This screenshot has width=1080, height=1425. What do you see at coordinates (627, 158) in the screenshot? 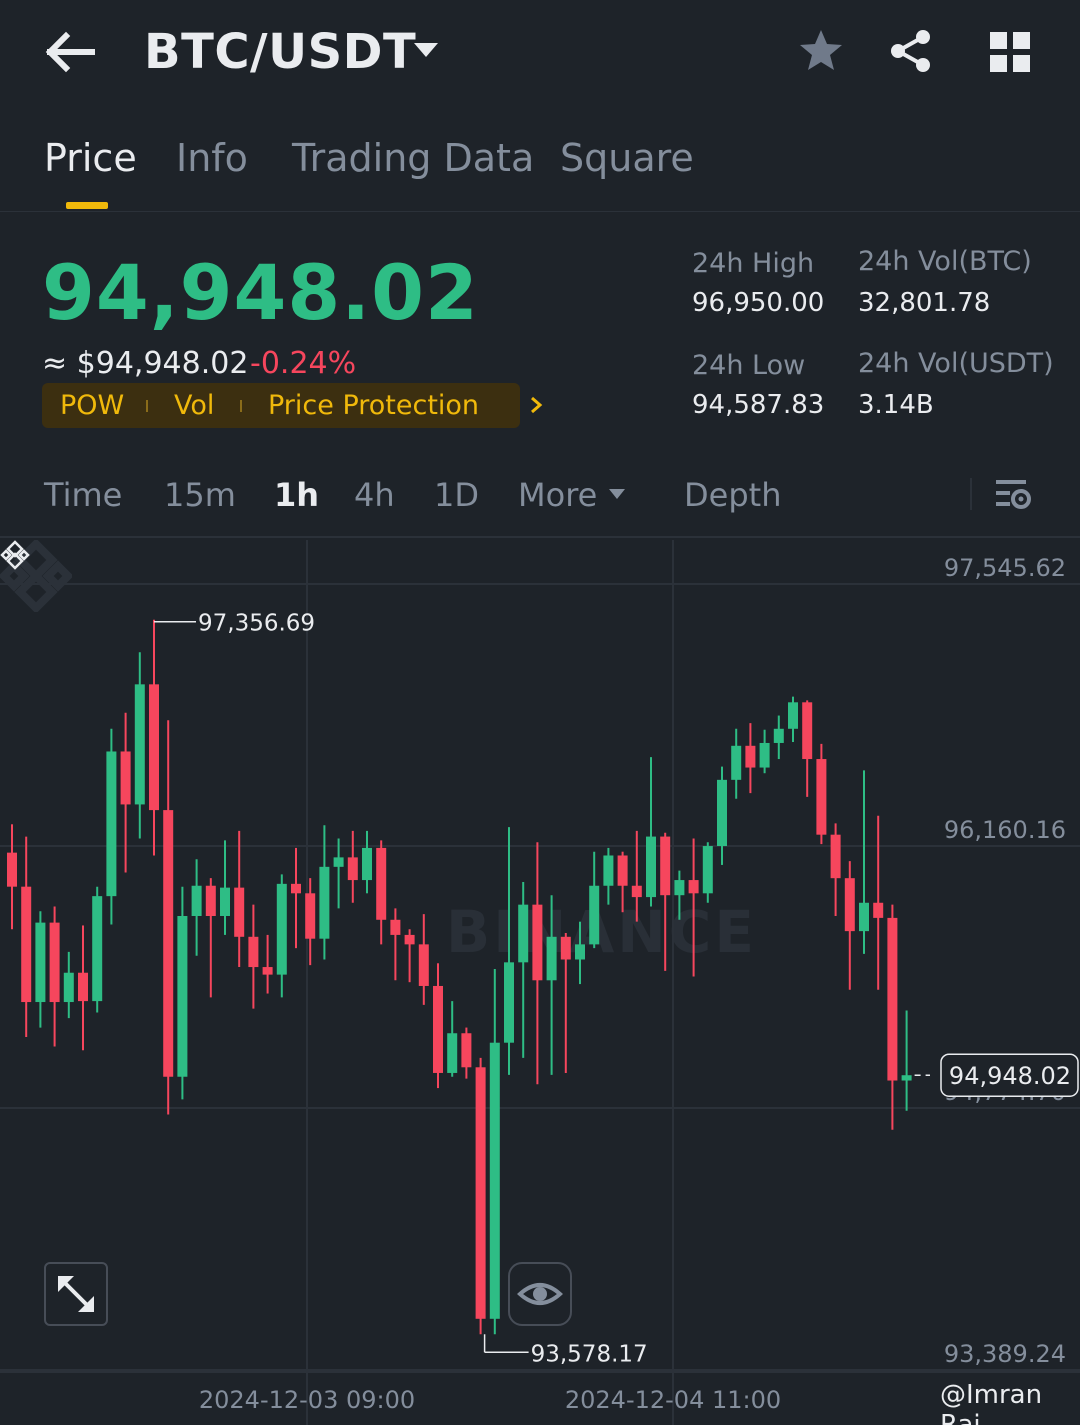
I see `tab-square: Square` at bounding box center [627, 158].